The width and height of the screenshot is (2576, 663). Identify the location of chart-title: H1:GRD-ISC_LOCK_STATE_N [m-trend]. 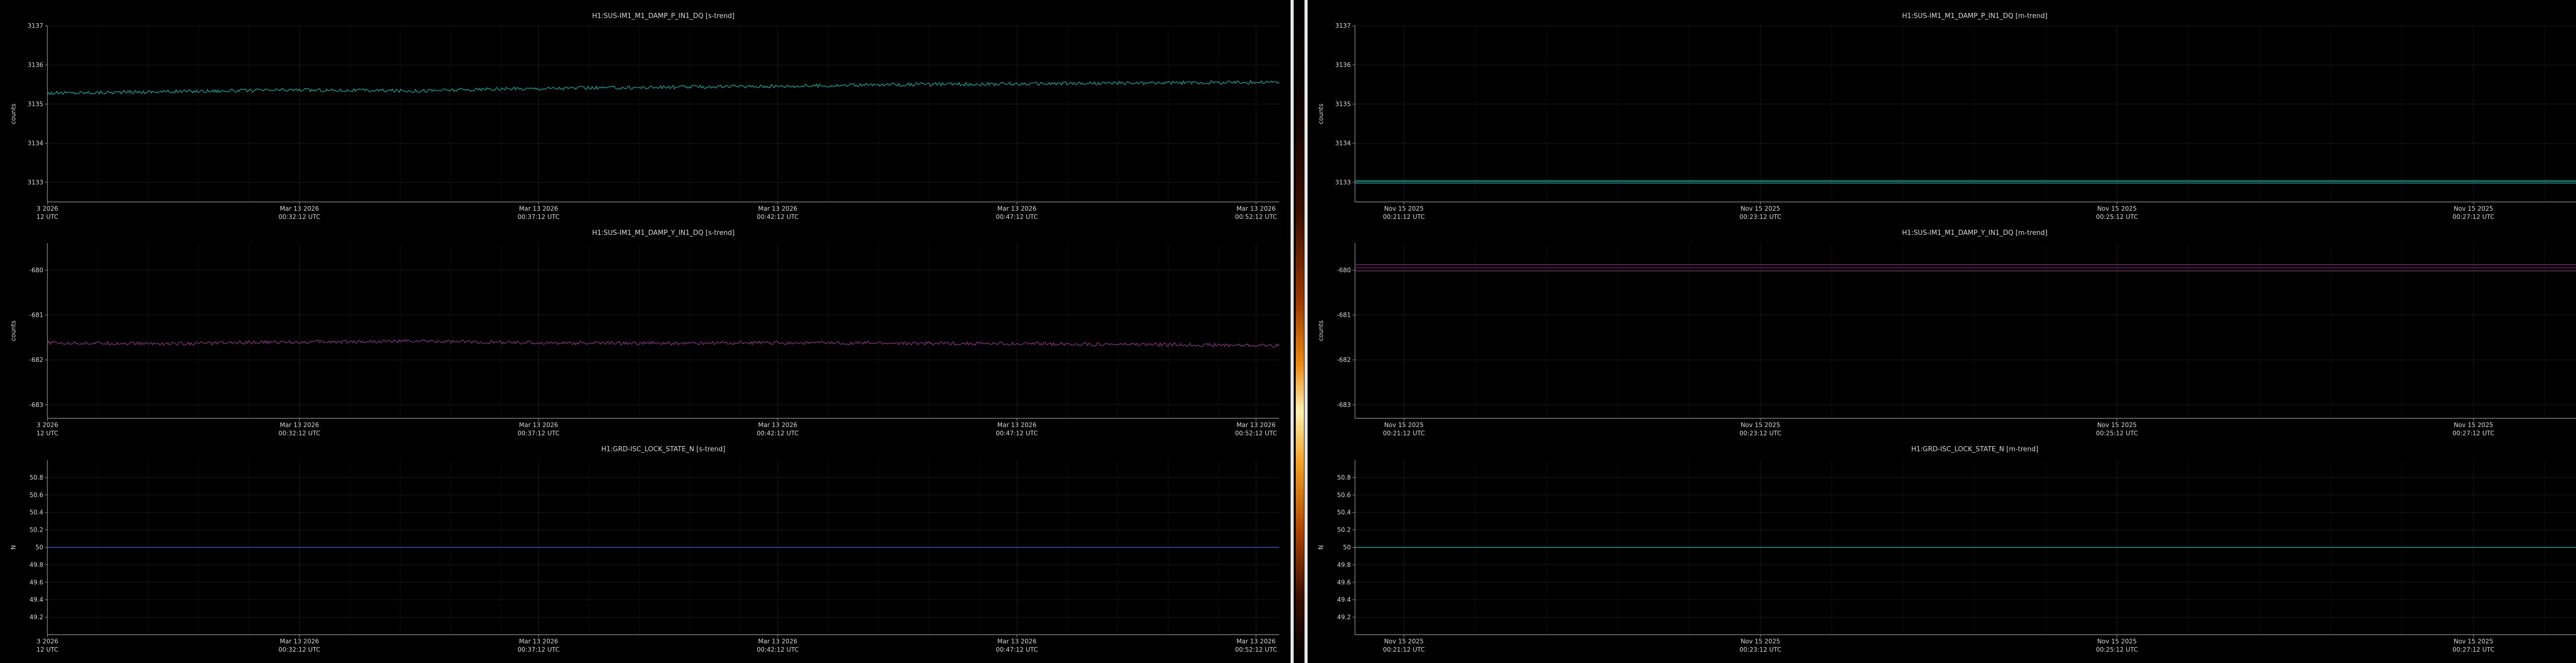
(1975, 449).